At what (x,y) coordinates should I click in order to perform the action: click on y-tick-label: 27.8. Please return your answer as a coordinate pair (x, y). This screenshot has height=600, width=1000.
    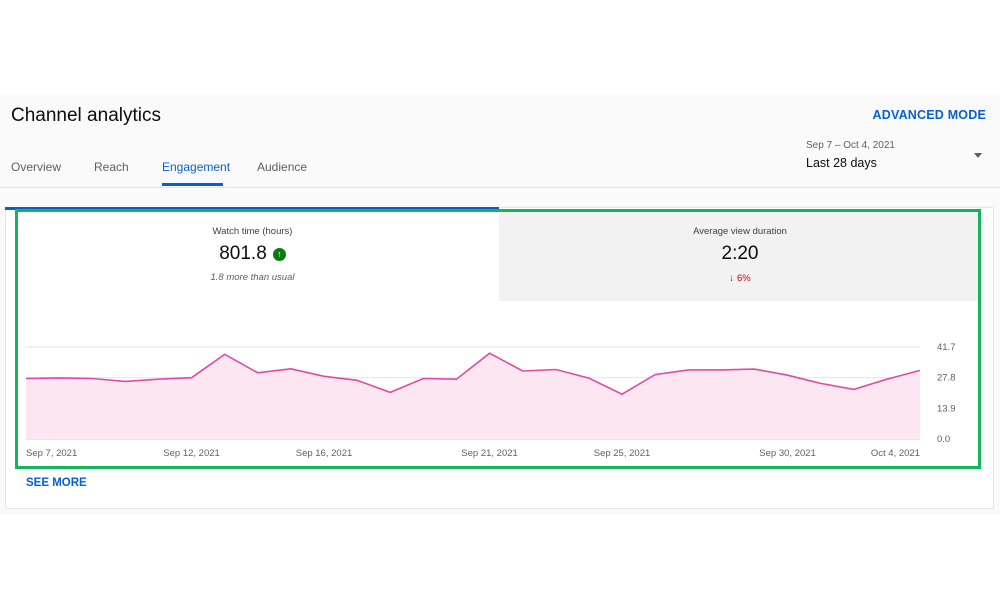
    Looking at the image, I should click on (946, 378).